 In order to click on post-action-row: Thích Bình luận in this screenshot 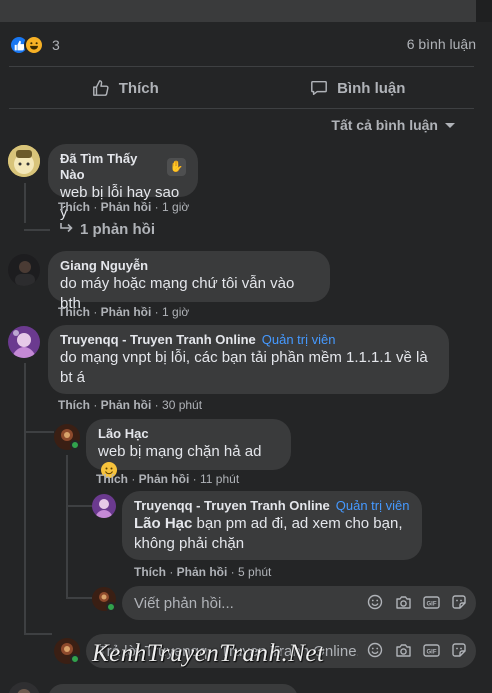, I will do `click(241, 88)`.